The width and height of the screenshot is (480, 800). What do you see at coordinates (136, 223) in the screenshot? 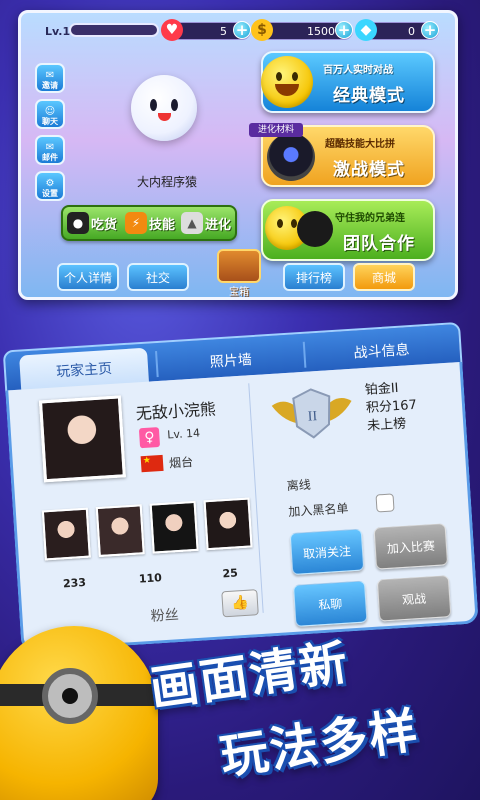
I see `lightning-icon: ⚡` at bounding box center [136, 223].